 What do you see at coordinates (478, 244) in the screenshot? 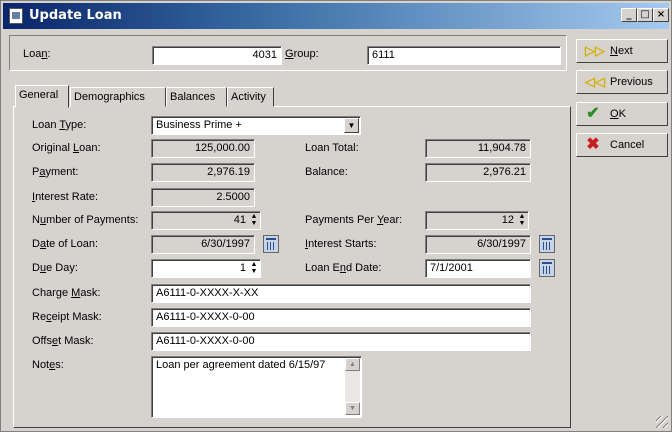
I see `interest-starts-field: 6/30/1997` at bounding box center [478, 244].